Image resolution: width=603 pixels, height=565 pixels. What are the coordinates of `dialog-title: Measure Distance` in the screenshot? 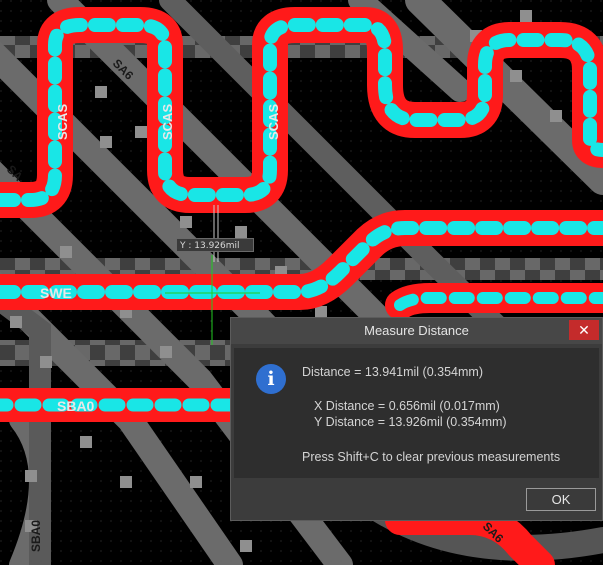 It's located at (416, 330).